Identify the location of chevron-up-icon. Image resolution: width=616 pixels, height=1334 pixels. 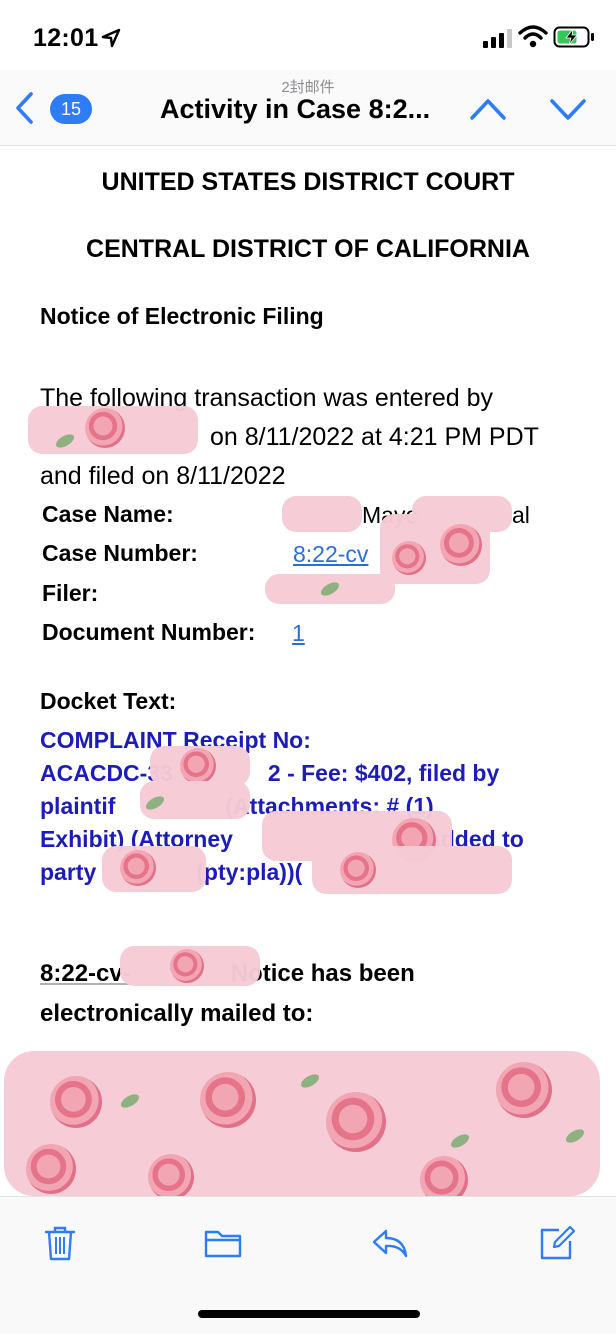
(488, 109).